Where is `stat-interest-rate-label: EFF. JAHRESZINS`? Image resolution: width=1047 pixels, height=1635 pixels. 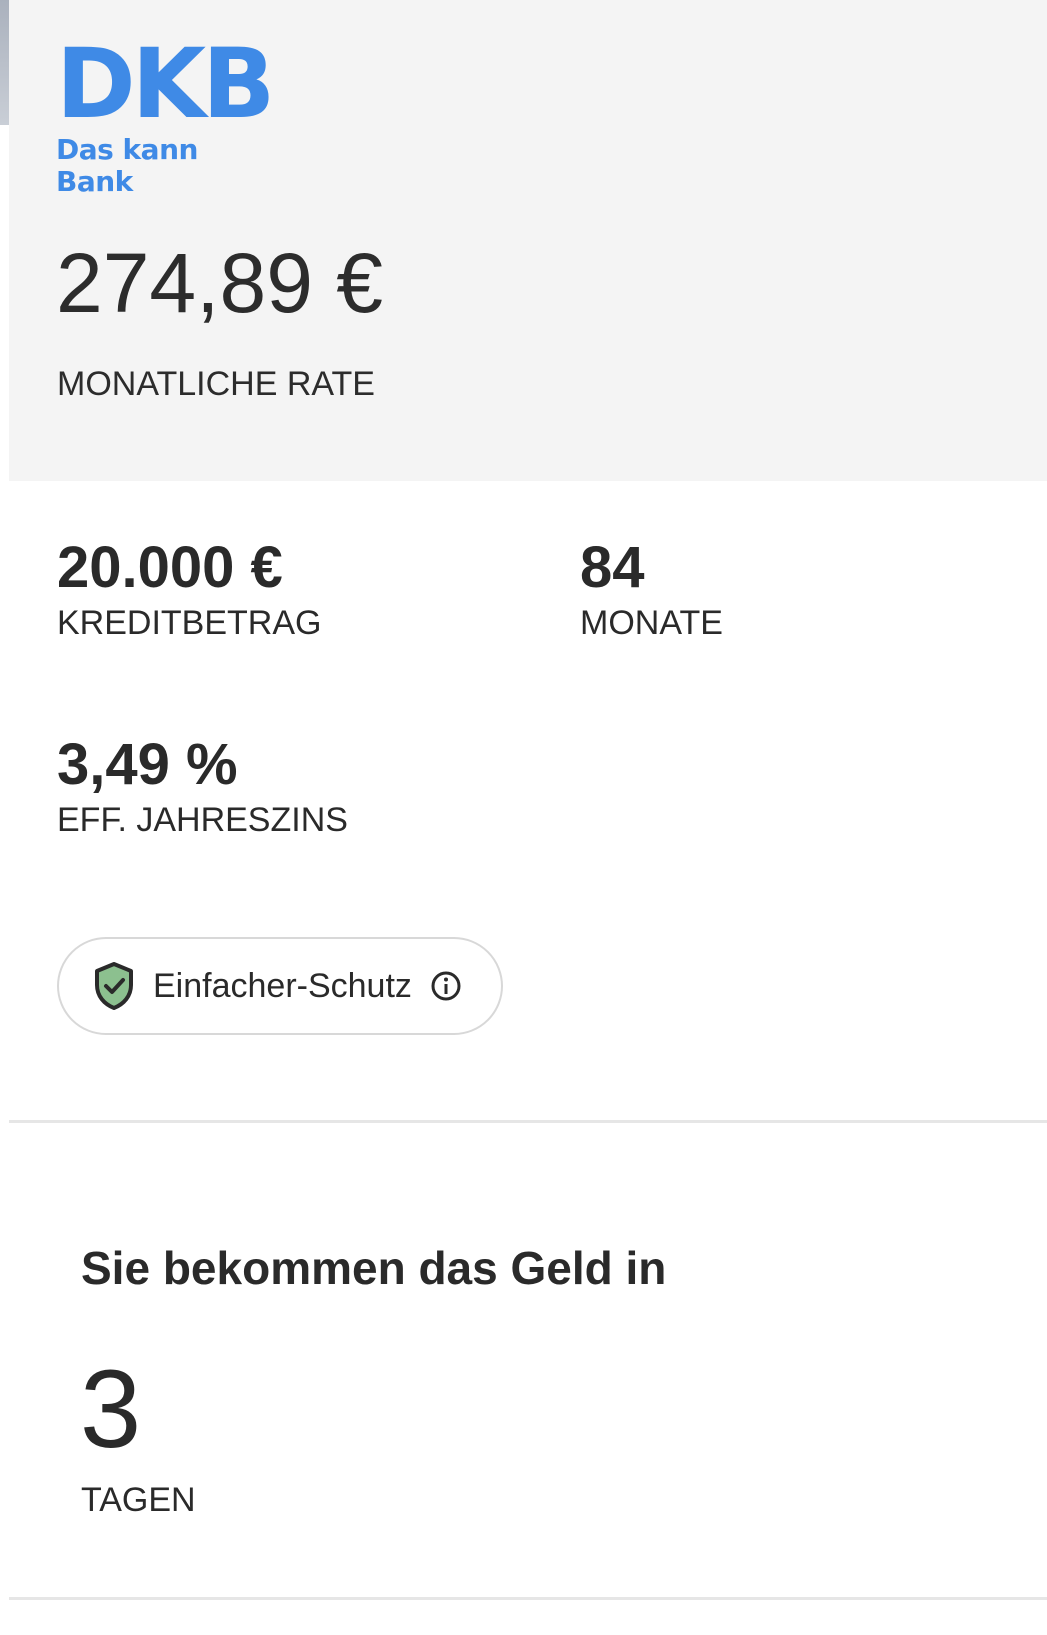
stat-interest-rate-label: EFF. JAHRESZINS is located at coordinates (202, 820).